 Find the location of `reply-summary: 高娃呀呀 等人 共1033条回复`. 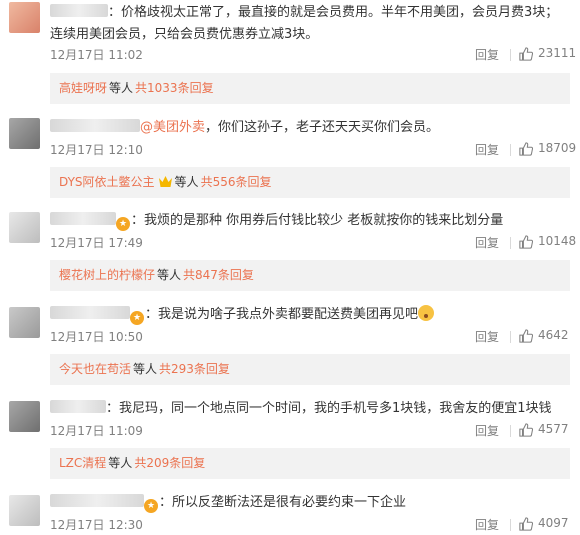

reply-summary: 高娃呀呀 等人 共1033条回复 is located at coordinates (310, 88).